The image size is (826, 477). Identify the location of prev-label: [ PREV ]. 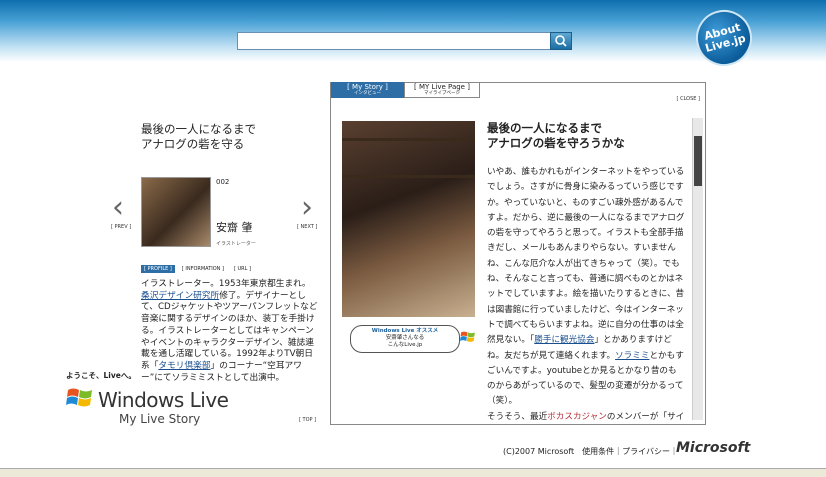
(121, 227).